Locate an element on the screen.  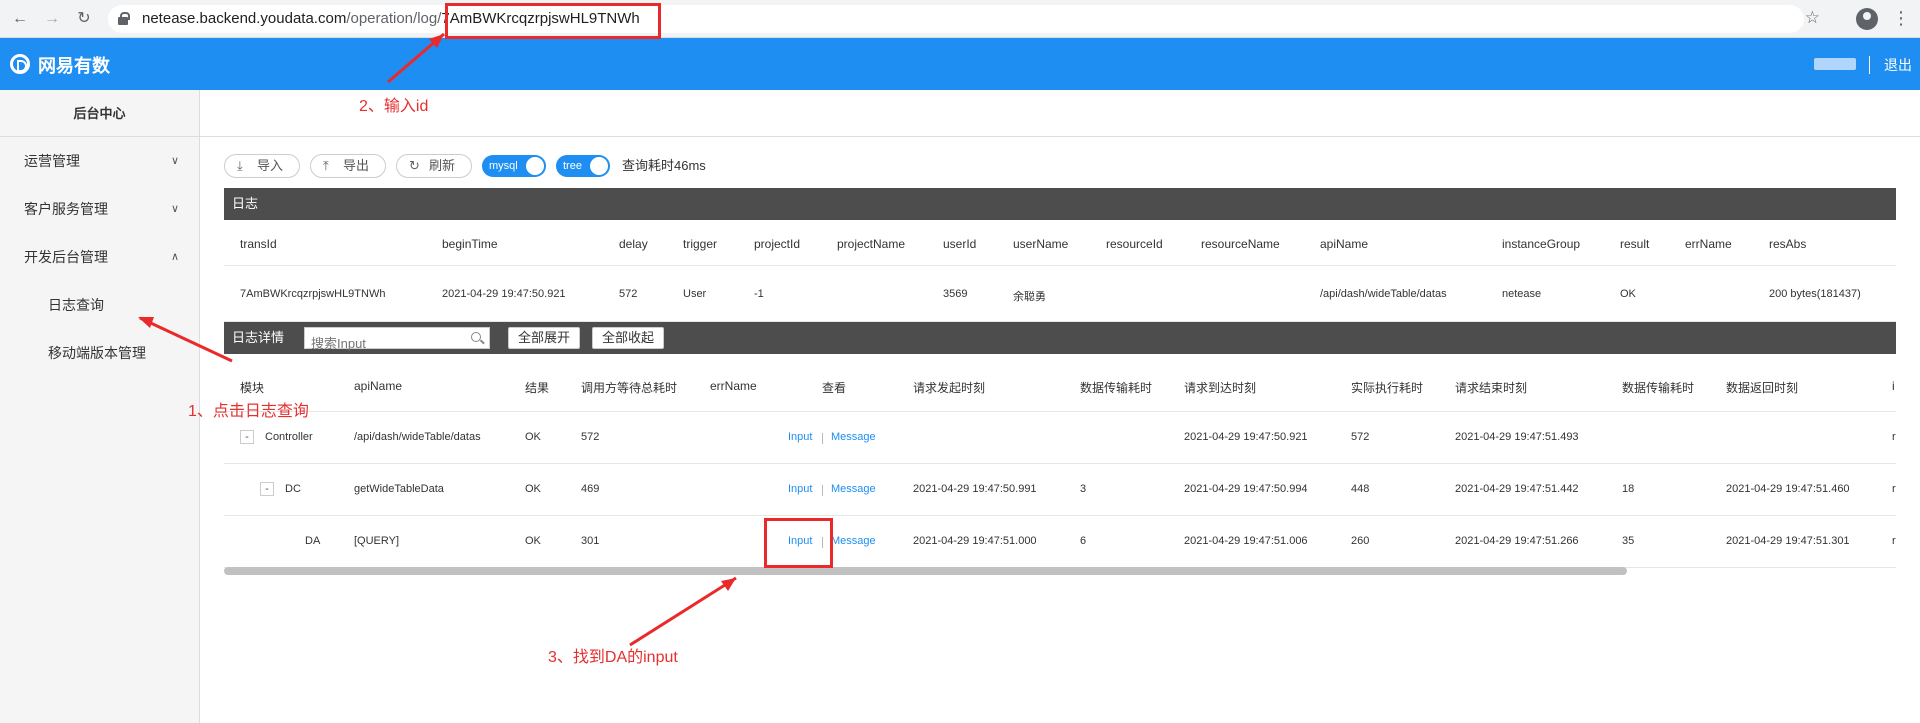
youdata-logo-icon is located at coordinates (20, 64).